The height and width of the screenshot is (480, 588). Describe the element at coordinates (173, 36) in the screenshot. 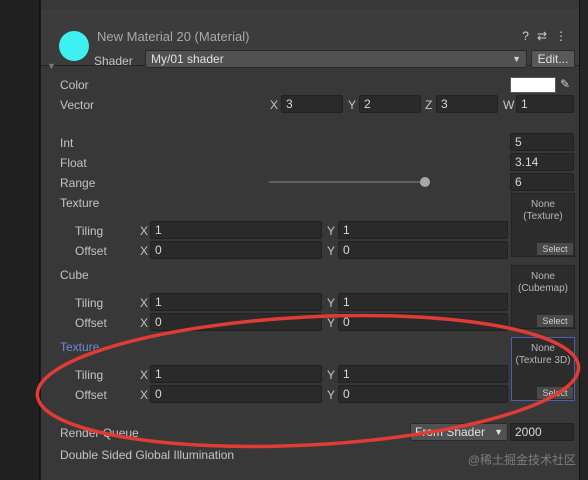

I see `material-title: New Material 20 (Material)` at that location.